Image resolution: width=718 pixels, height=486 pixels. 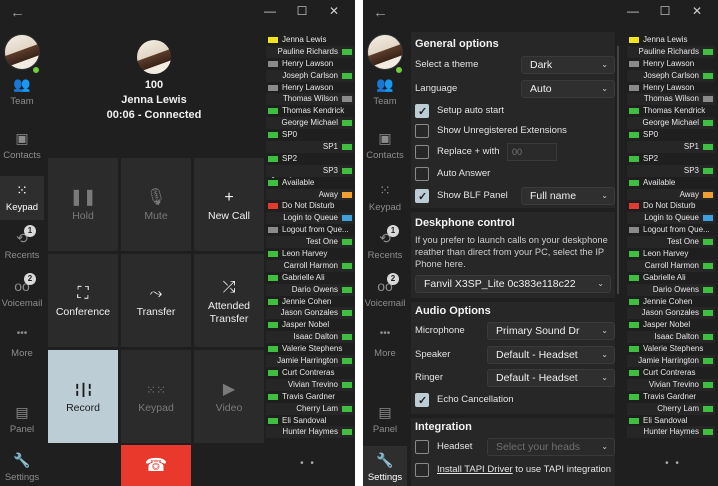 What do you see at coordinates (310, 432) in the screenshot?
I see `blf-entry: Hunter Haymes` at bounding box center [310, 432].